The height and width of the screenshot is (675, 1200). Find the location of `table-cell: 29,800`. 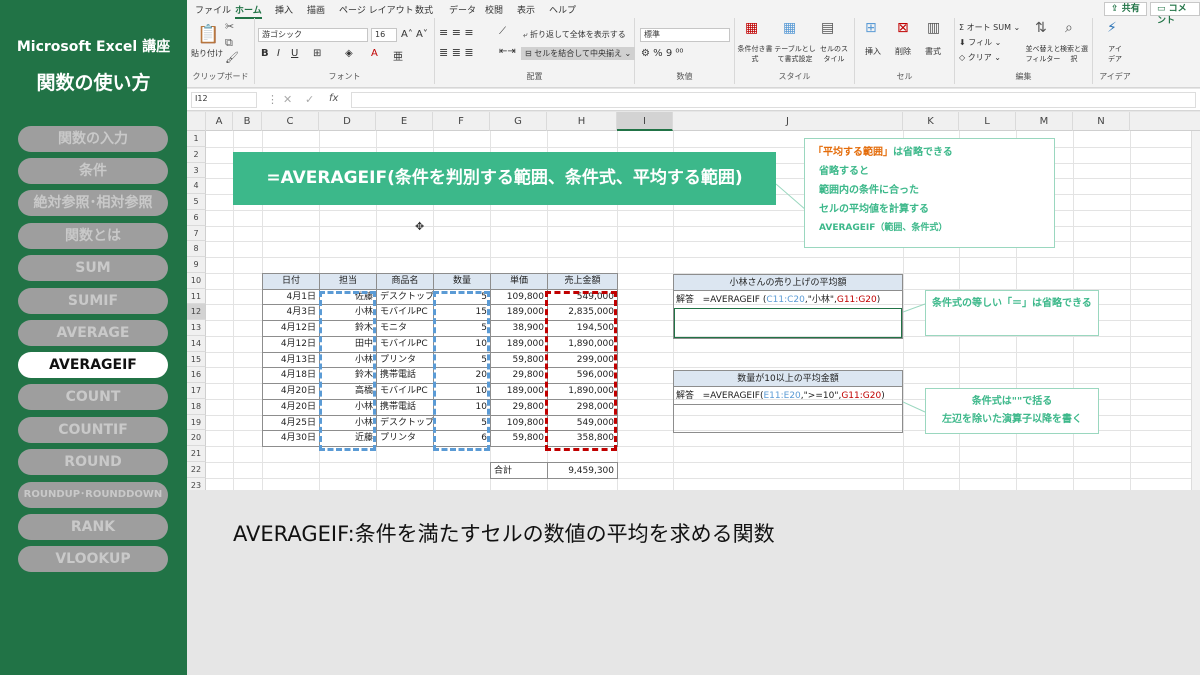

table-cell: 29,800 is located at coordinates (519, 407).